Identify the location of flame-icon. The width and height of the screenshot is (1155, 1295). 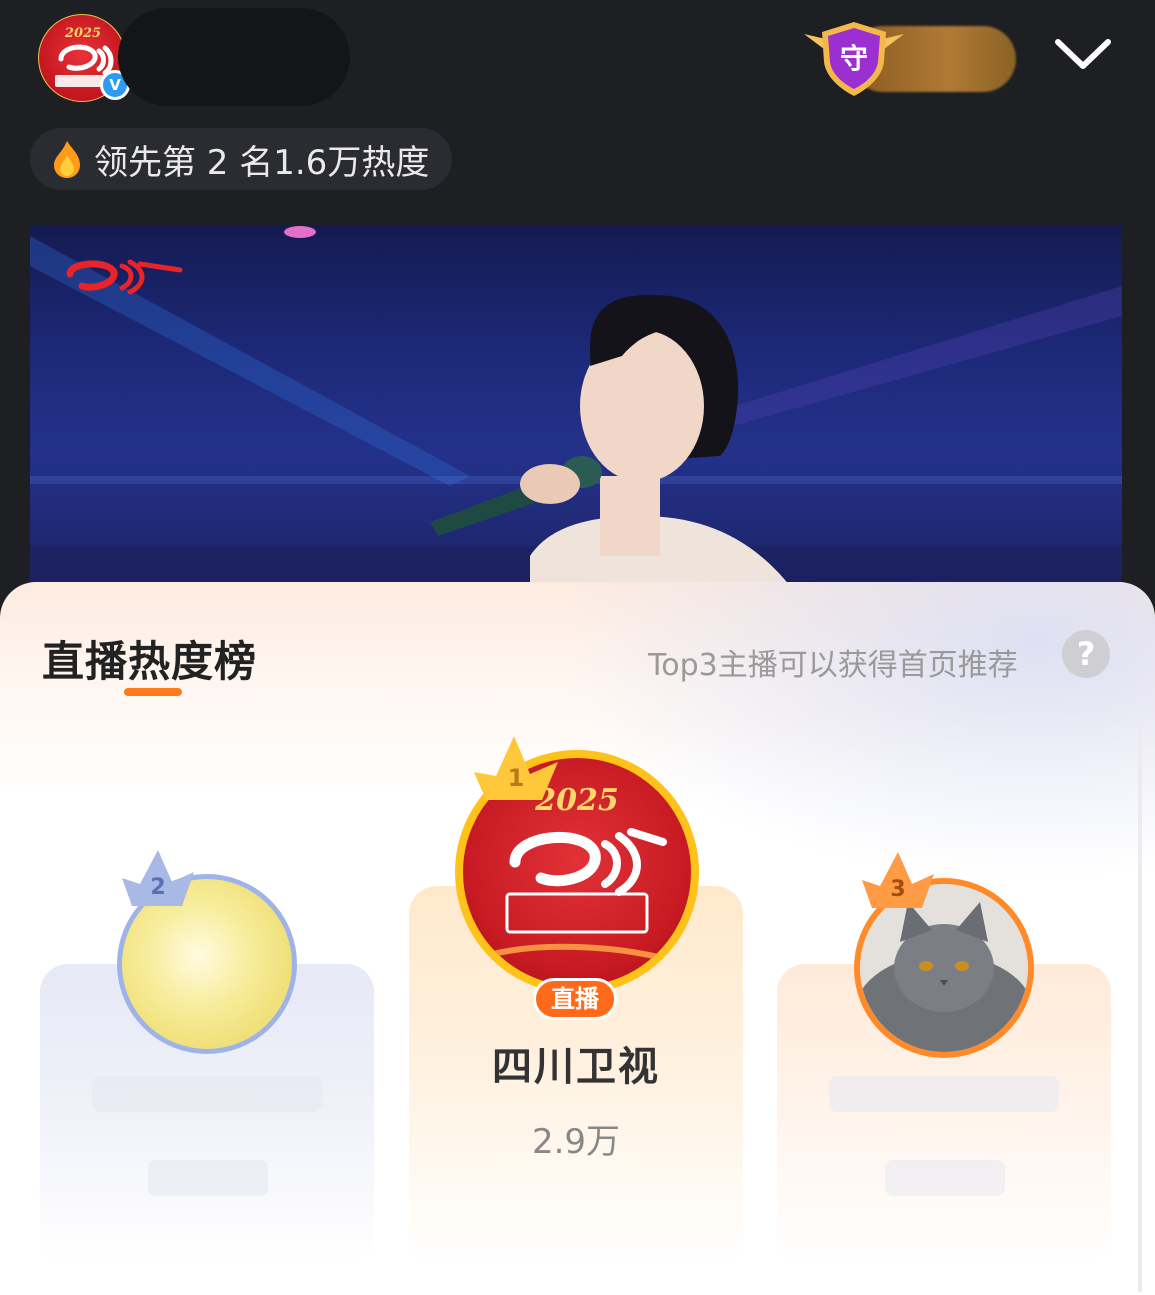
(67, 159).